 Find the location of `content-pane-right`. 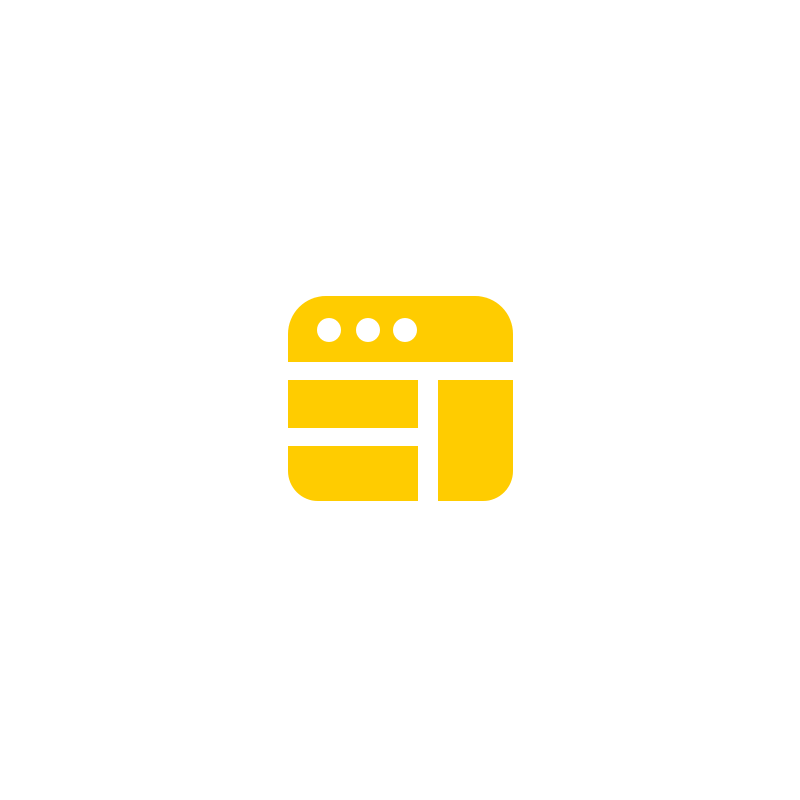

content-pane-right is located at coordinates (475, 440).